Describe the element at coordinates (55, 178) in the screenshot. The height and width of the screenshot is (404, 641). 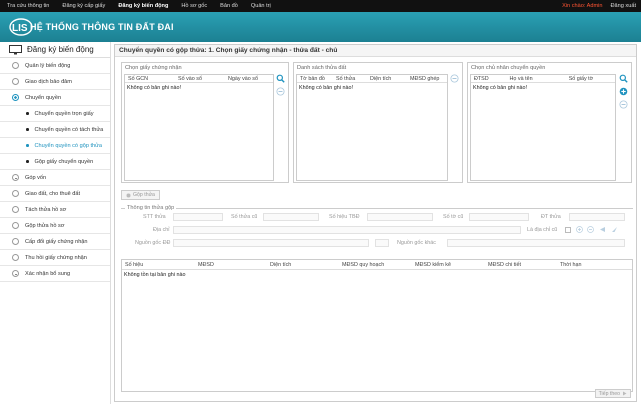
I see `sidebar-item-gop-von: Góp vốn` at that location.